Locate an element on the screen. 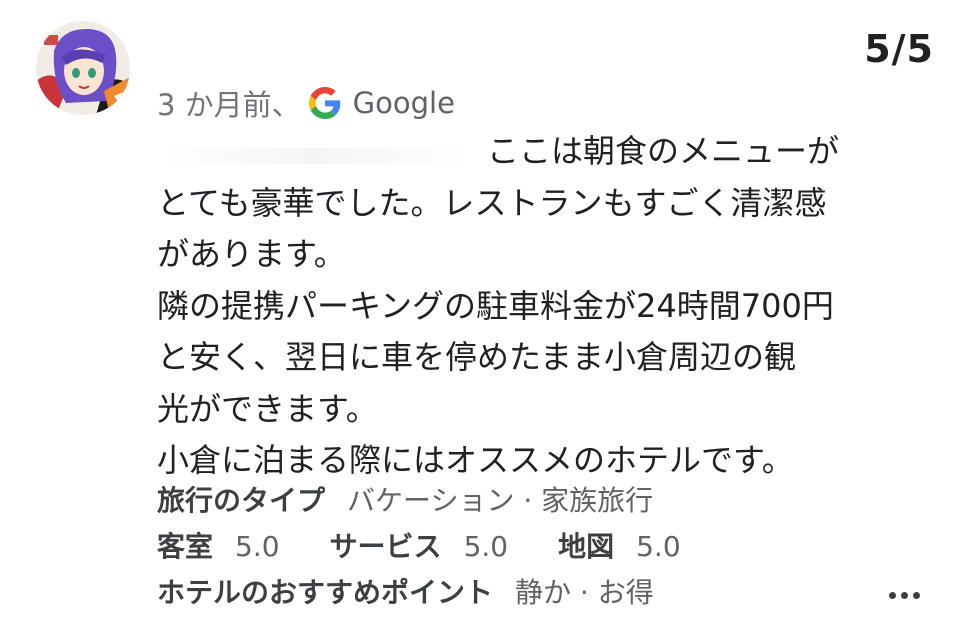  google-icon is located at coordinates (324, 103).